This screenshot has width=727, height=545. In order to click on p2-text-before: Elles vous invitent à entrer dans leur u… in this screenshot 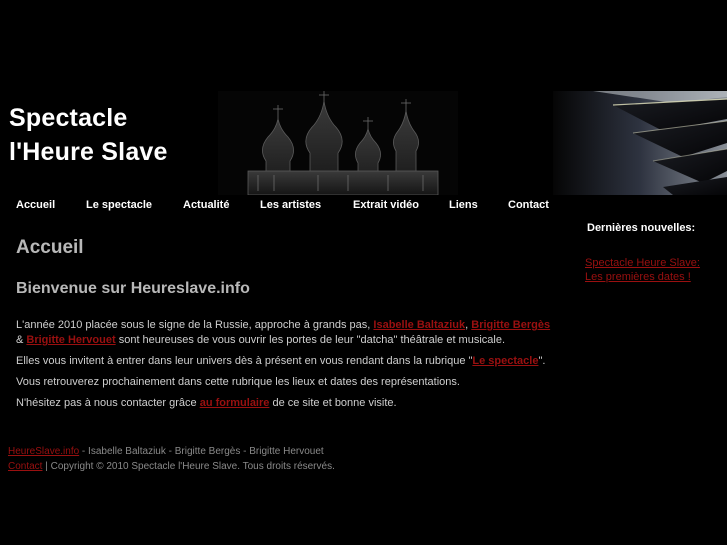, I will do `click(244, 361)`.